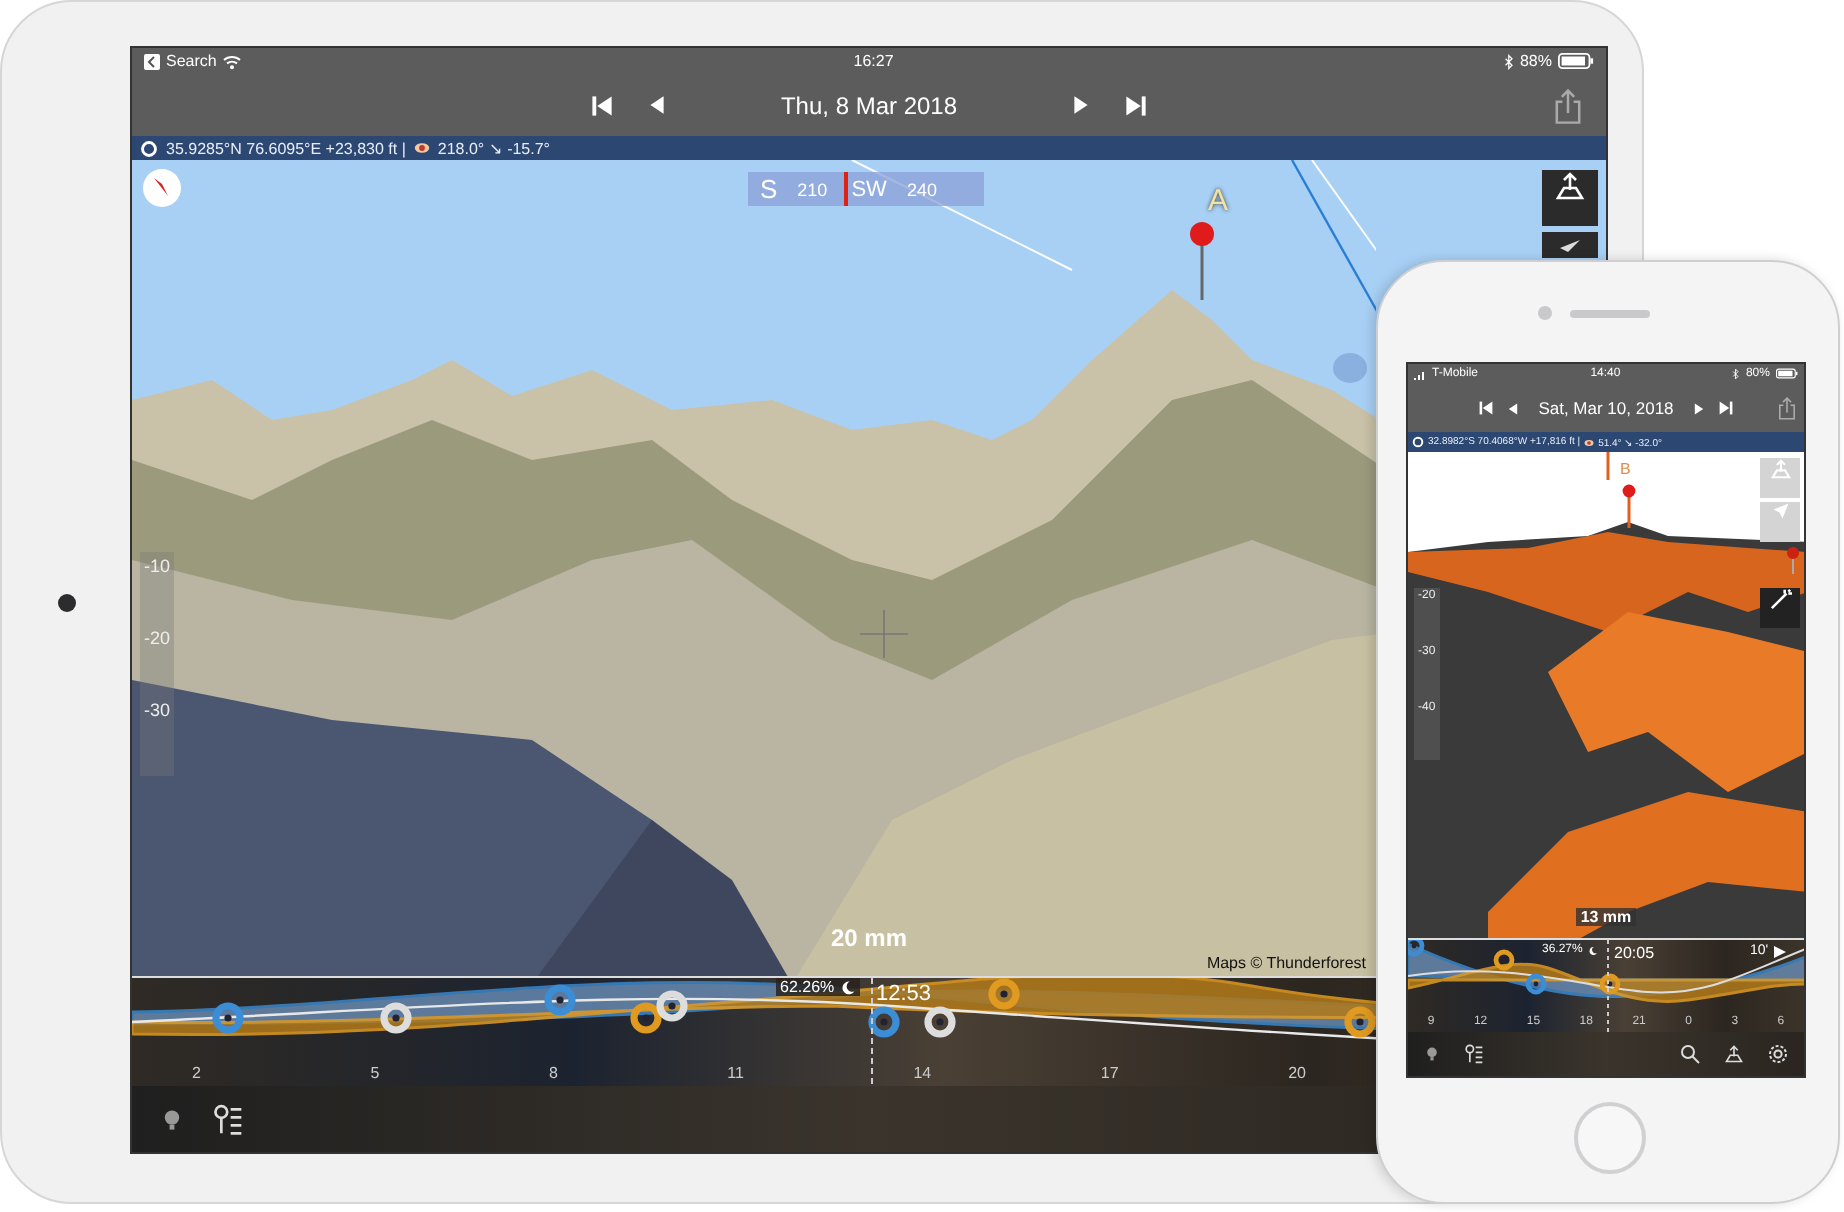 The width and height of the screenshot is (1844, 1212). What do you see at coordinates (869, 105) in the screenshot?
I see `date-label: Thu, 8 Mar 2018` at bounding box center [869, 105].